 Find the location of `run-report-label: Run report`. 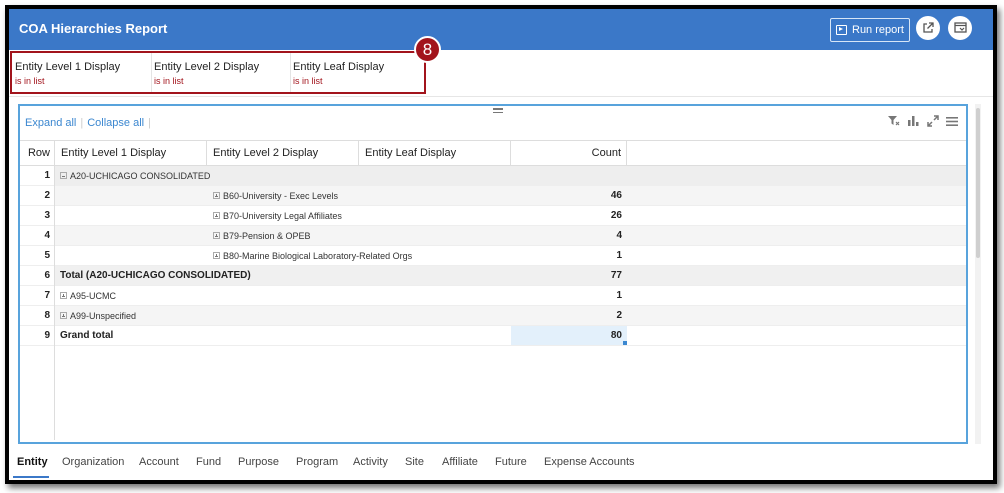

run-report-label: Run report is located at coordinates (878, 30).